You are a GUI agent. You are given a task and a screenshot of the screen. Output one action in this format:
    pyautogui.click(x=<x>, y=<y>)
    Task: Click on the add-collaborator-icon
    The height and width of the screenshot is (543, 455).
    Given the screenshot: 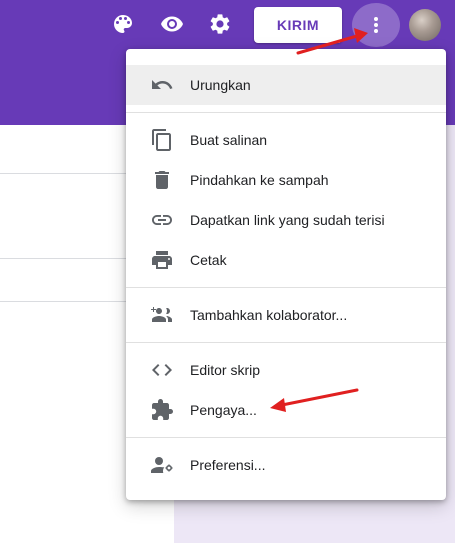 What is the action you would take?
    pyautogui.click(x=161, y=314)
    